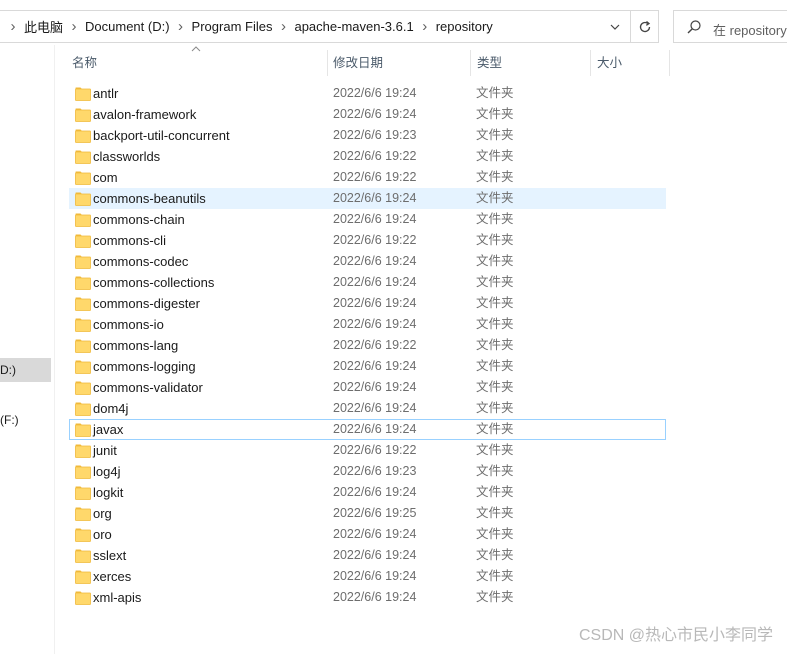 The image size is (787, 654). I want to click on breadcrumb-item-repository: repository, so click(464, 26).